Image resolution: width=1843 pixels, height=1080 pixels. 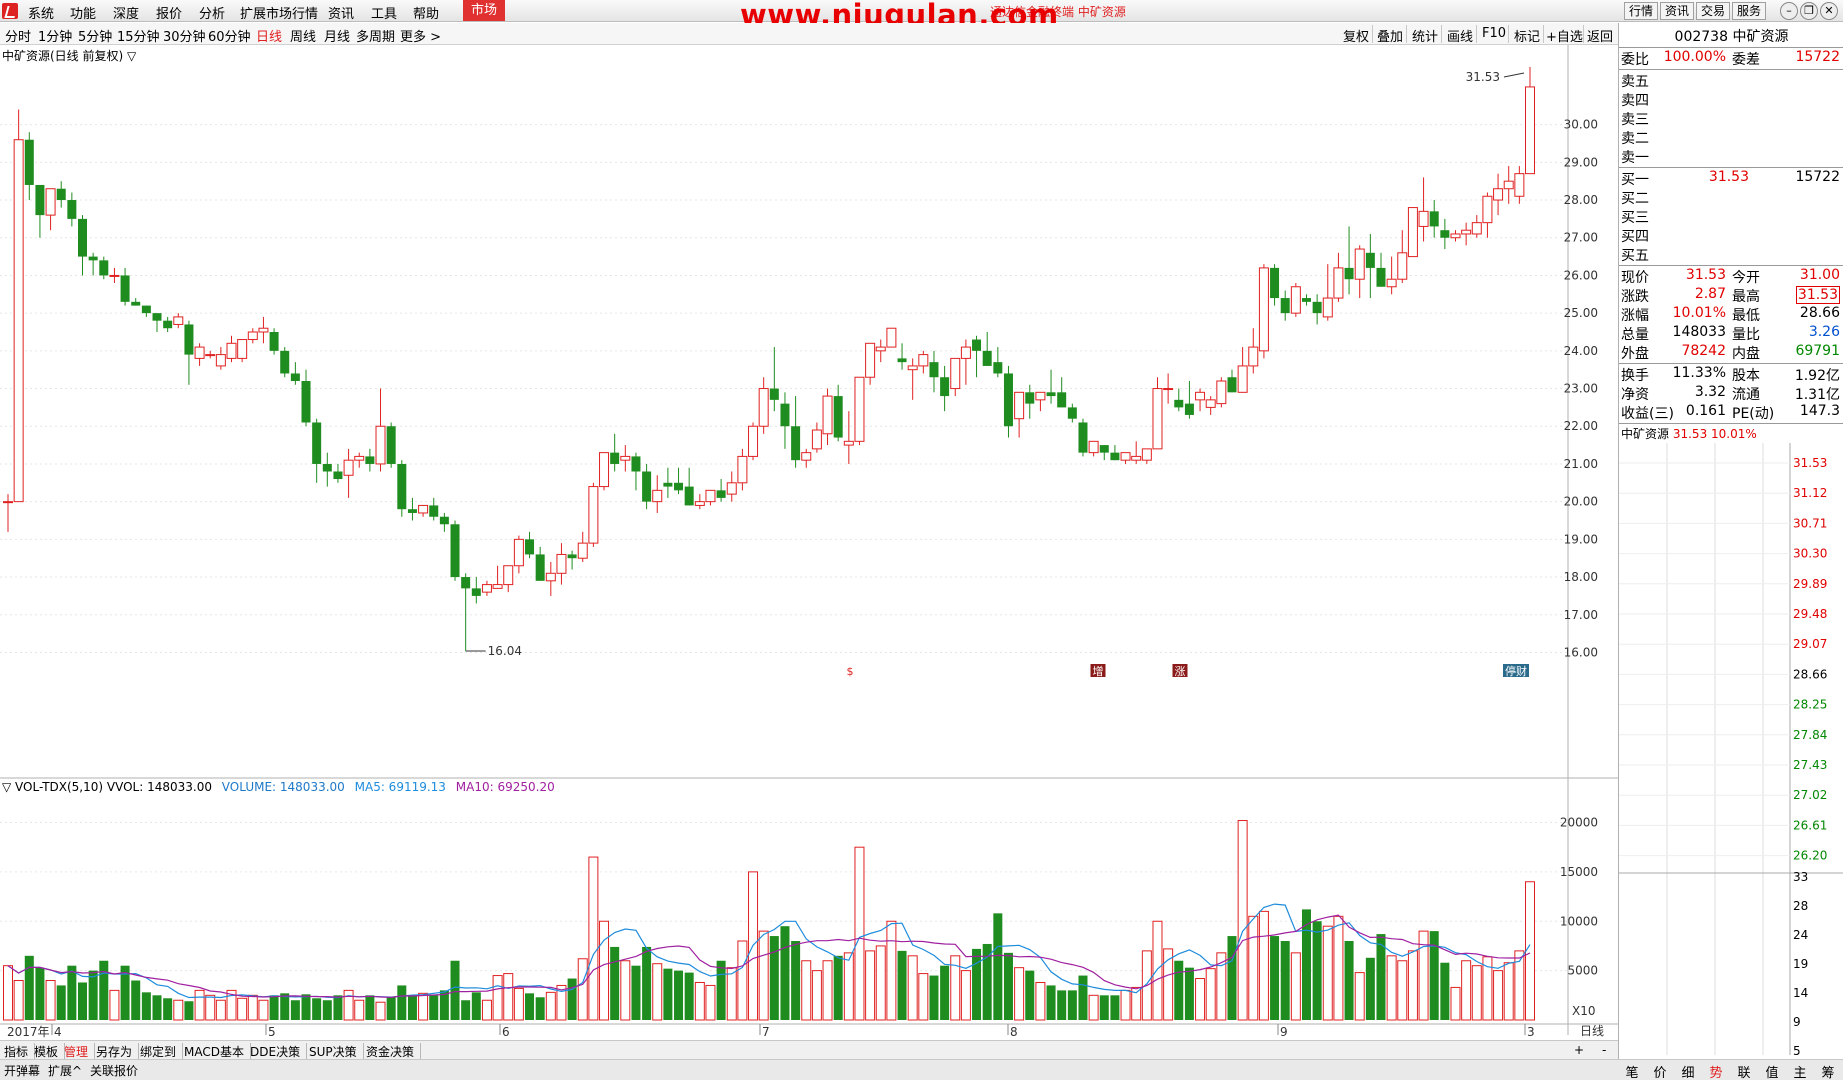 I want to click on tool-statistics: 统计, so click(x=1425, y=35).